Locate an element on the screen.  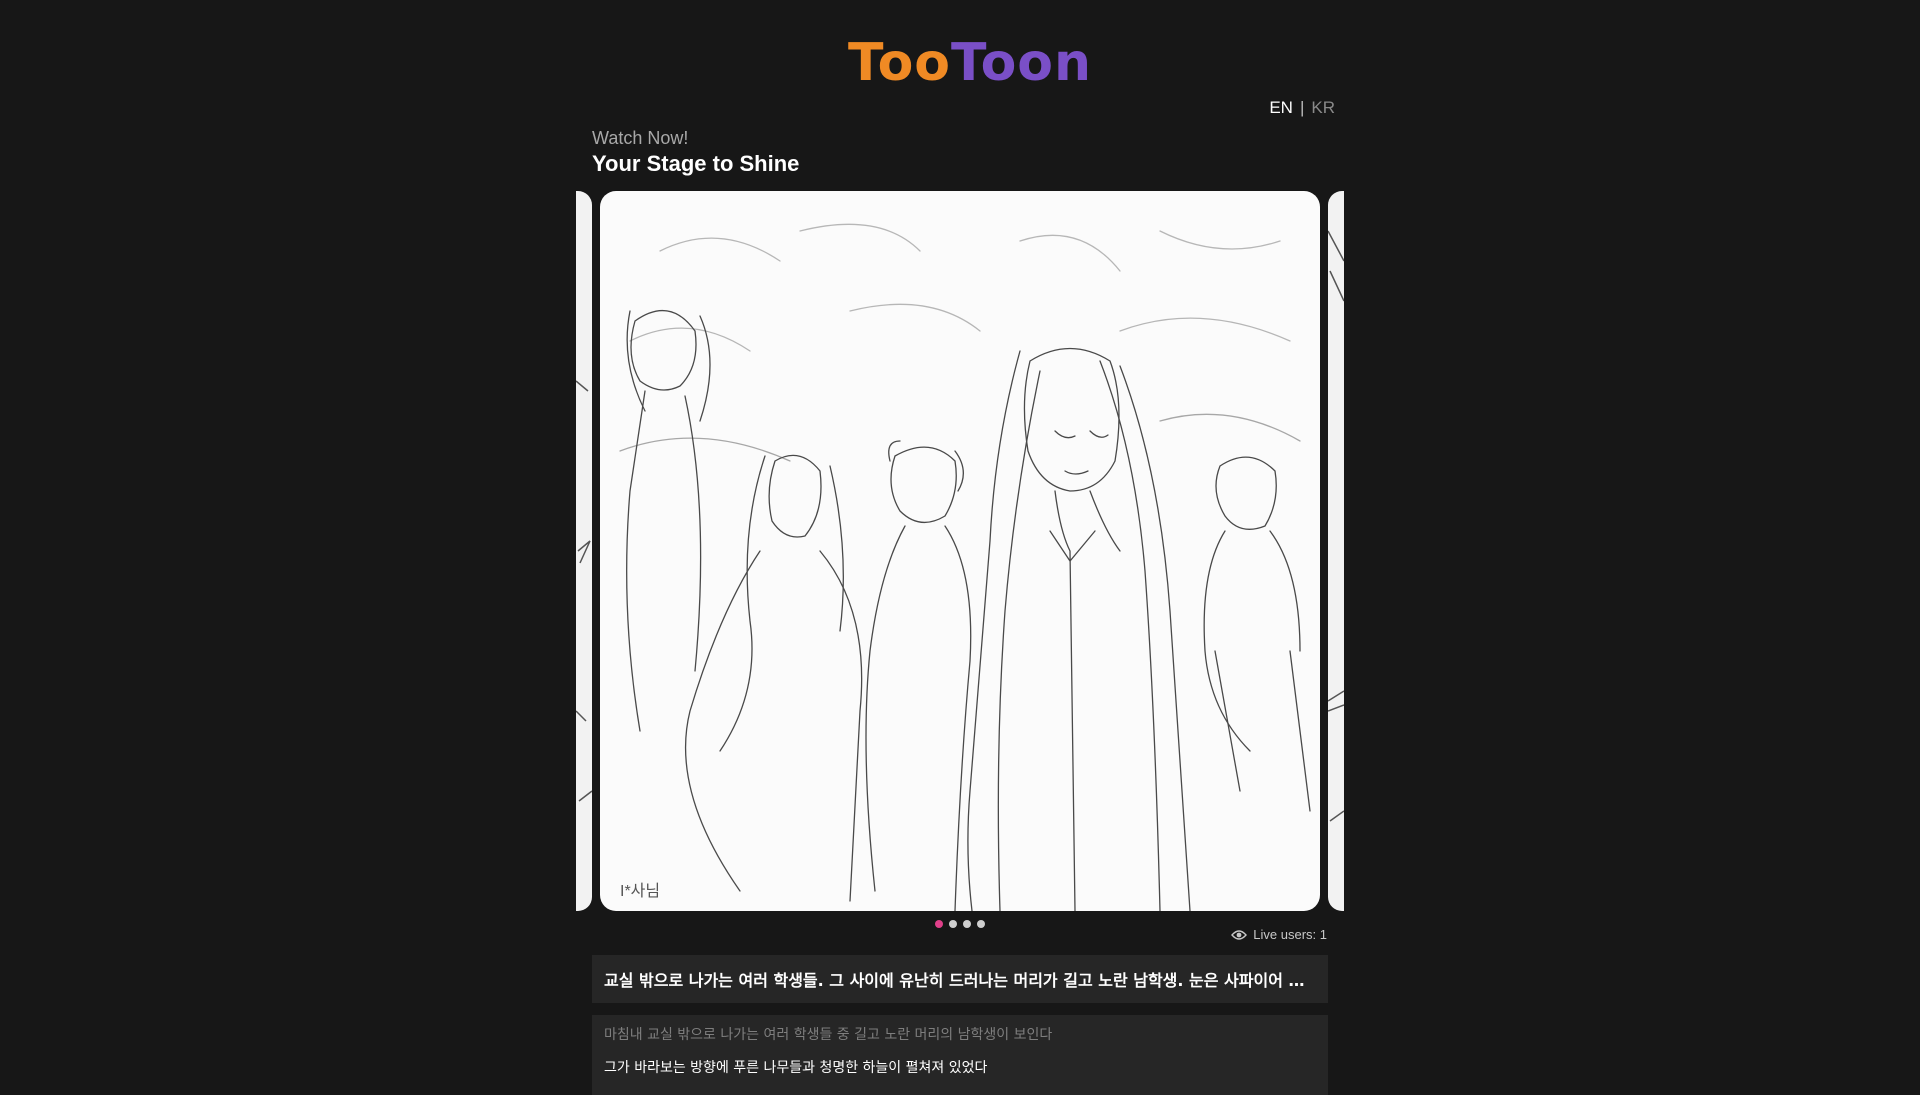
tootoon-logo: TooToon is located at coordinates (969, 63).